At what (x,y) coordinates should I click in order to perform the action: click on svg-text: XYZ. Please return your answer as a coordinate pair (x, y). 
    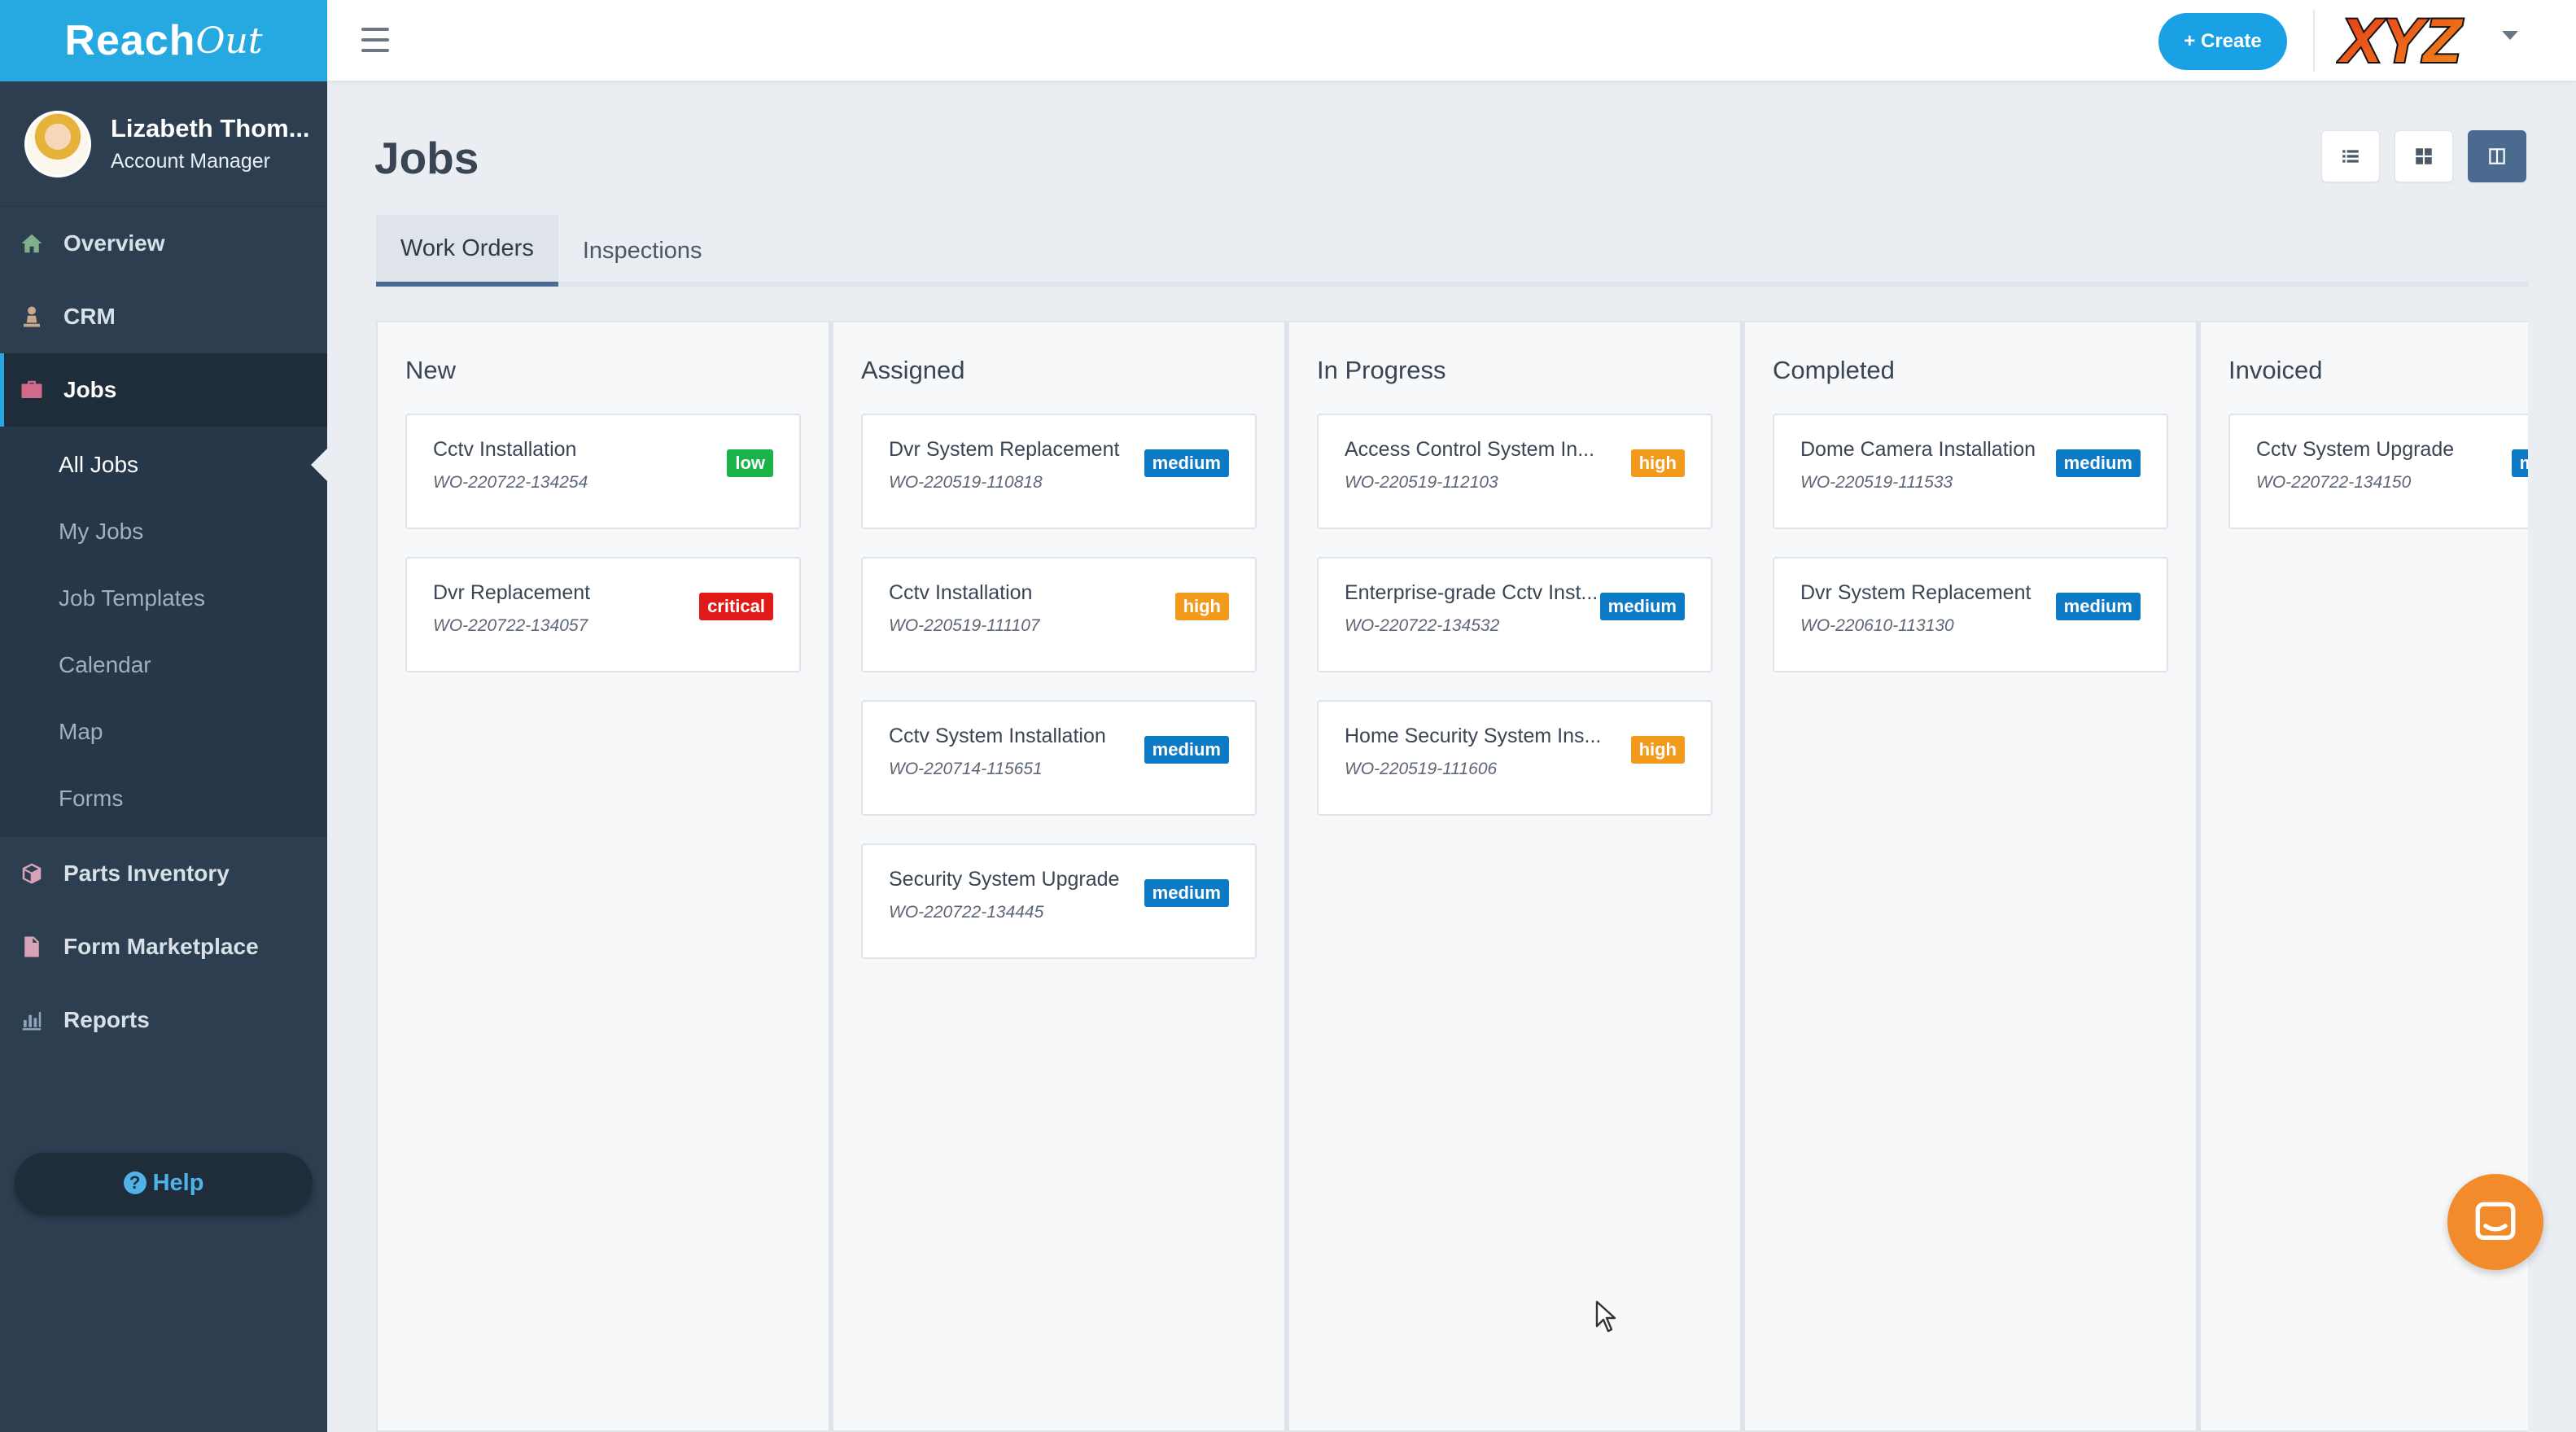
    Looking at the image, I should click on (2400, 40).